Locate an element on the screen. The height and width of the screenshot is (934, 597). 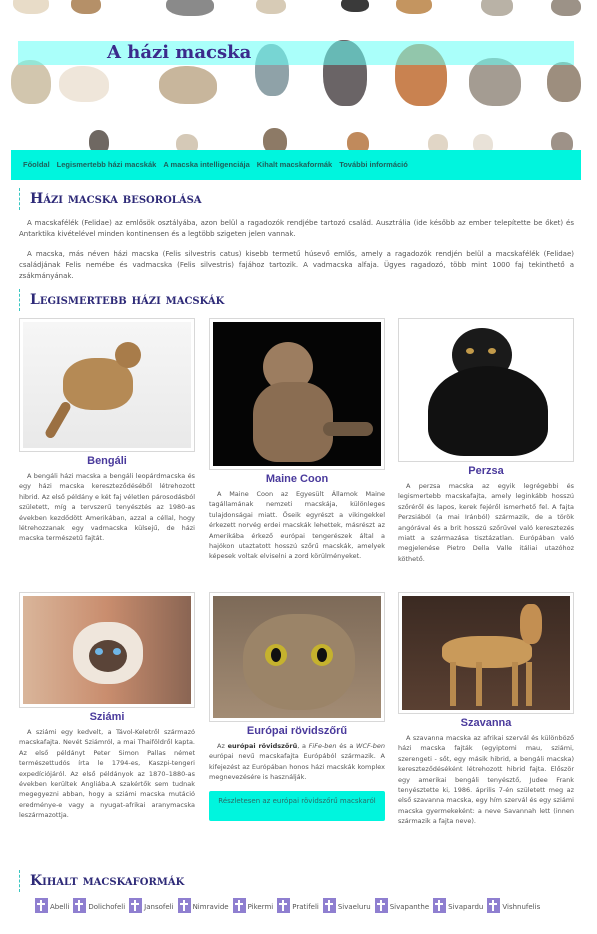
extinct-item: Jansofeli is located at coordinates (151, 905).